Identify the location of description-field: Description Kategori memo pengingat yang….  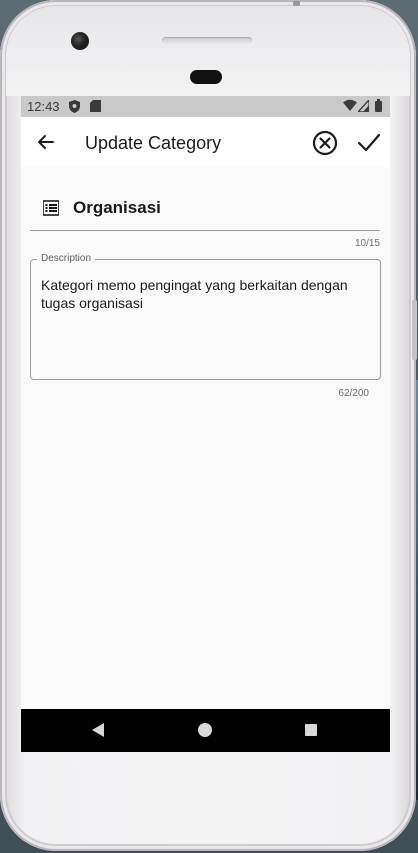
(205, 316).